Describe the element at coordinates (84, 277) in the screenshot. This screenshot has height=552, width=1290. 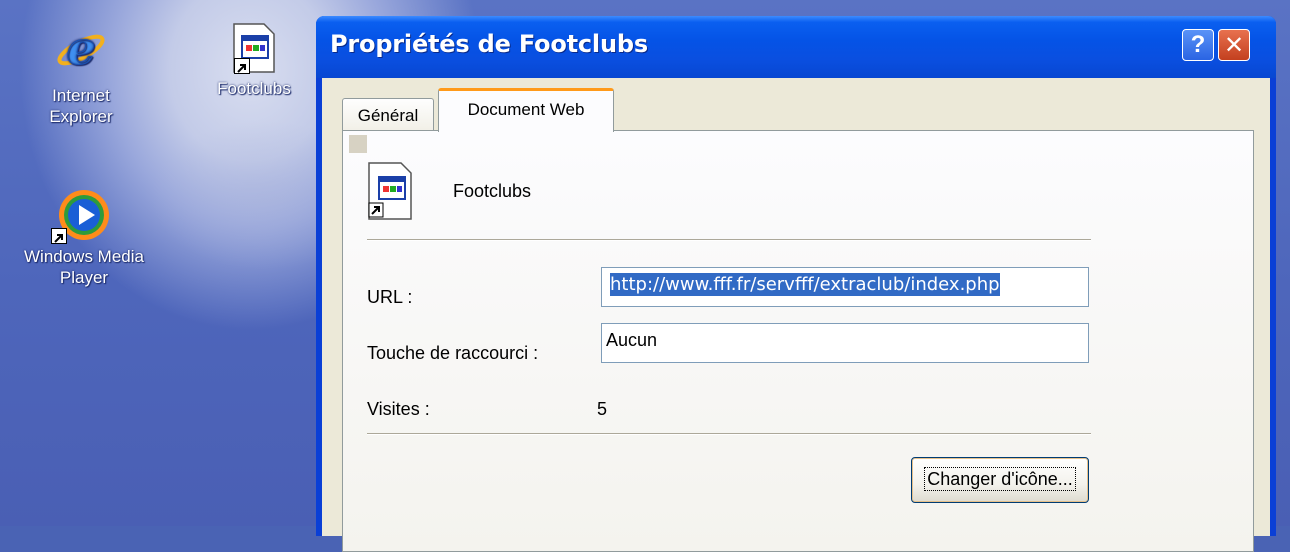
I see `desktop-icon-label: Player` at that location.